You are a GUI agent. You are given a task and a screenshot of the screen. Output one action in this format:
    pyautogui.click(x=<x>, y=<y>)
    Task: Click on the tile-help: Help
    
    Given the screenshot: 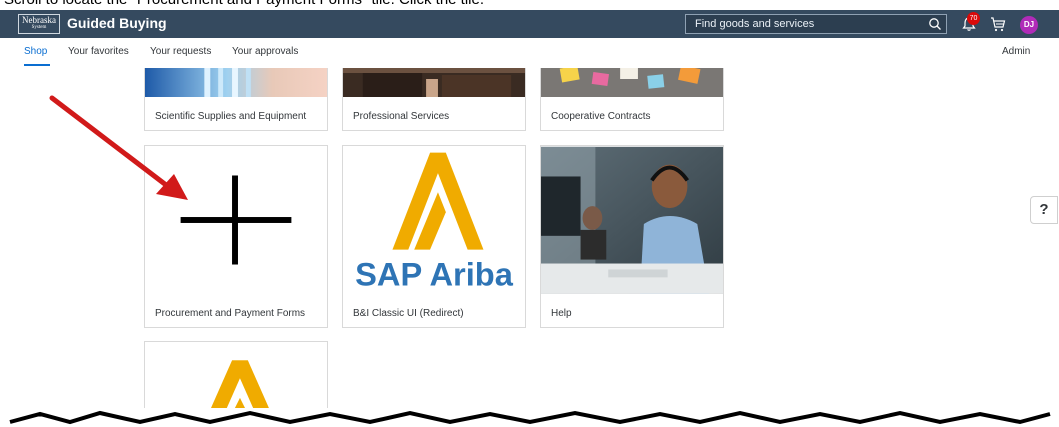 What is the action you would take?
    pyautogui.click(x=632, y=236)
    